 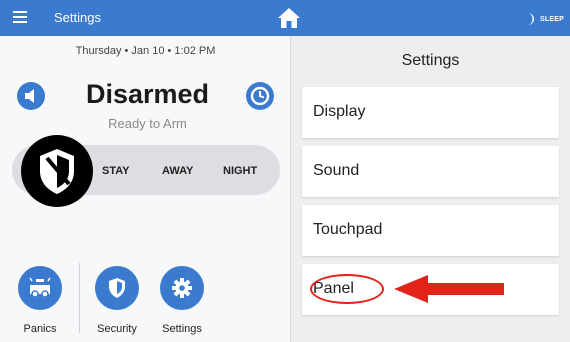 I want to click on panics-label: Panics, so click(x=40, y=329).